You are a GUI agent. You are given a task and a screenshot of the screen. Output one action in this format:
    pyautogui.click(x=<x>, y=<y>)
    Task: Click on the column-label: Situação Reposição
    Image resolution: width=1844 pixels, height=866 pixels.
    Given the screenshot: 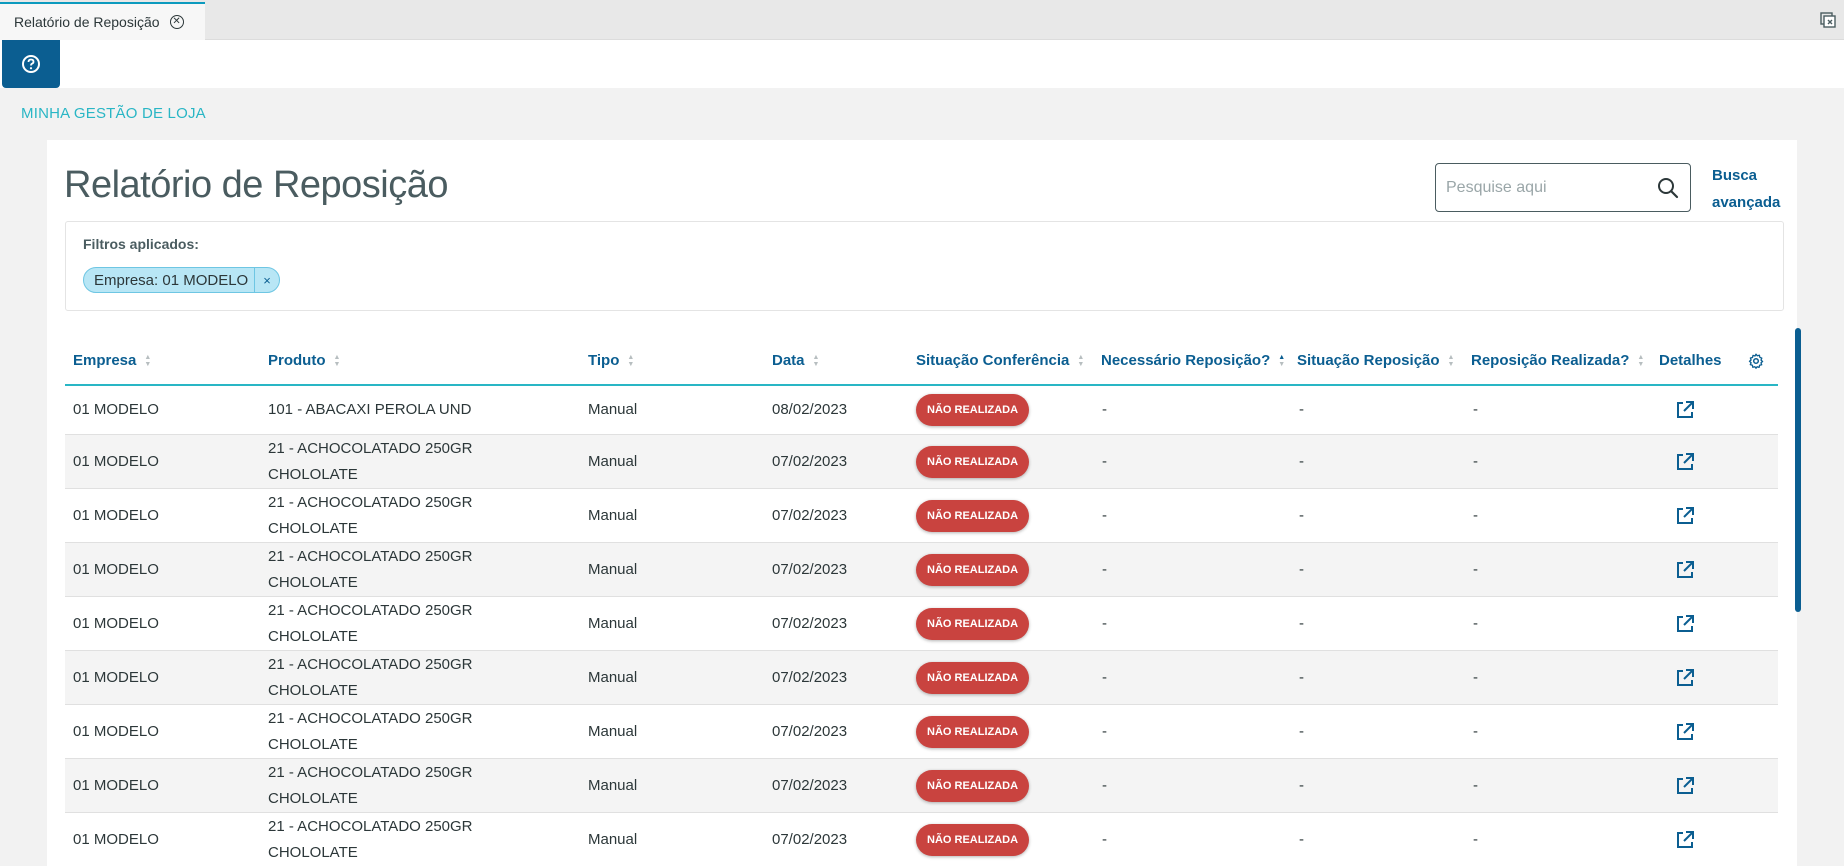 What is the action you would take?
    pyautogui.click(x=1368, y=360)
    